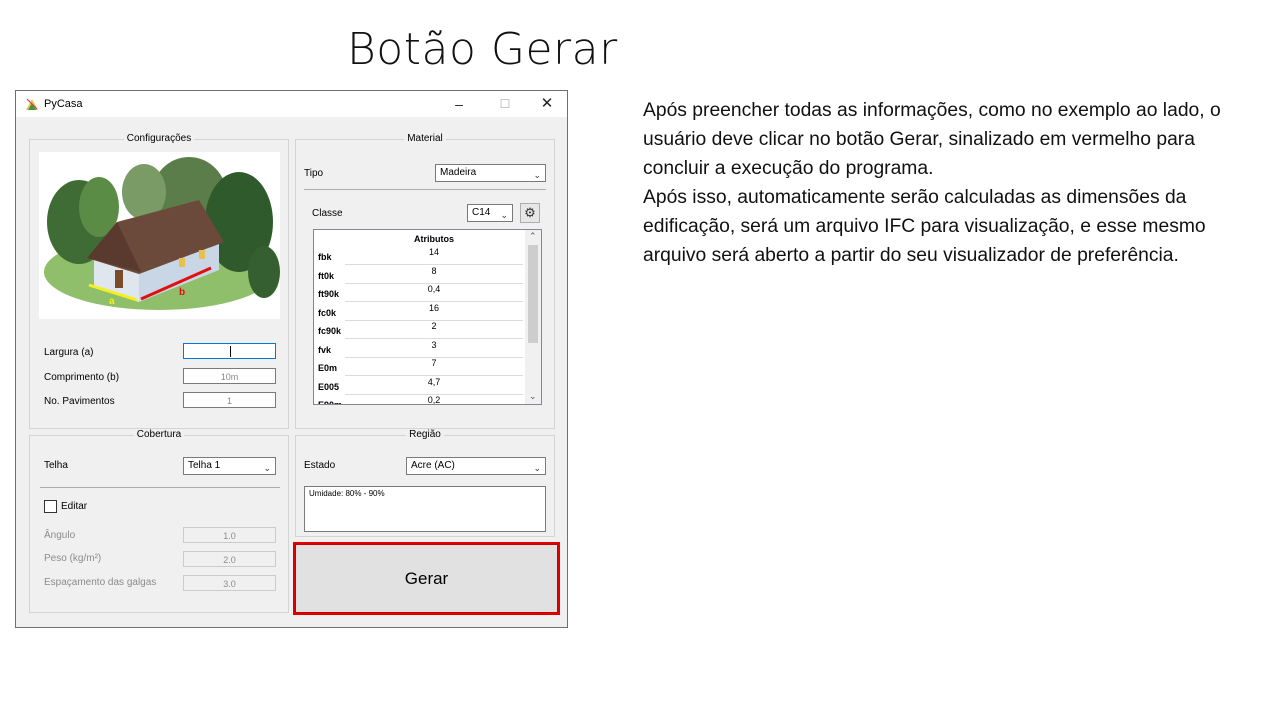  I want to click on row-value: 16, so click(434, 311).